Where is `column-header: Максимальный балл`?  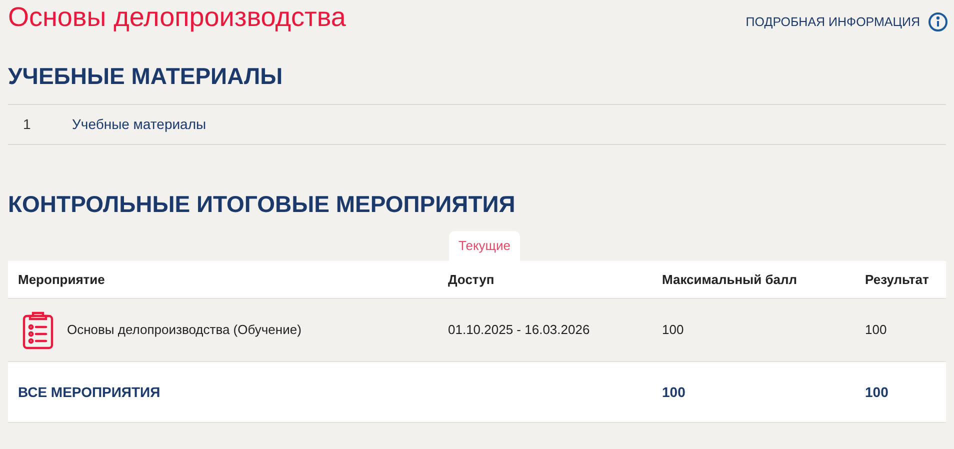 column-header: Максимальный балл is located at coordinates (729, 279).